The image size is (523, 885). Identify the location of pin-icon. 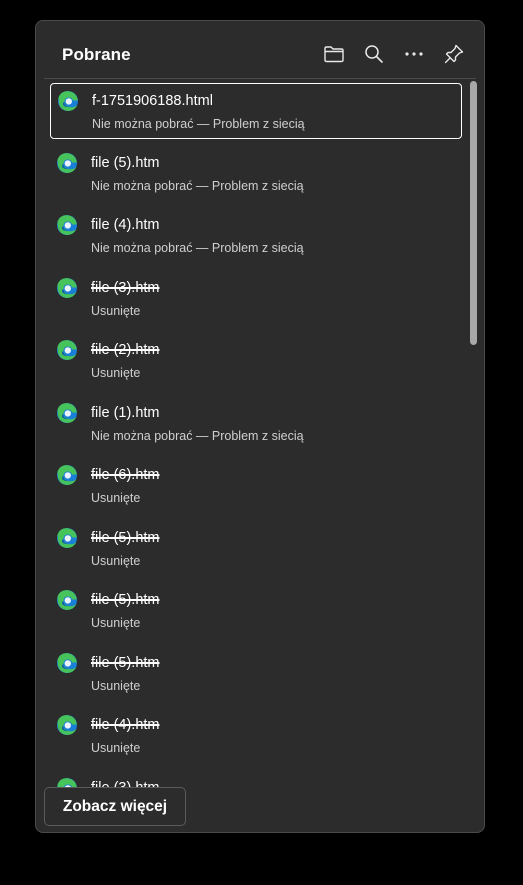
(454, 54).